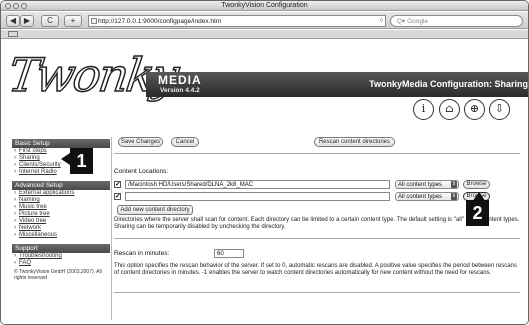 The width and height of the screenshot is (529, 325). Describe the element at coordinates (61, 221) in the screenshot. I see `sidebar-item-video-tree: Video tree` at that location.